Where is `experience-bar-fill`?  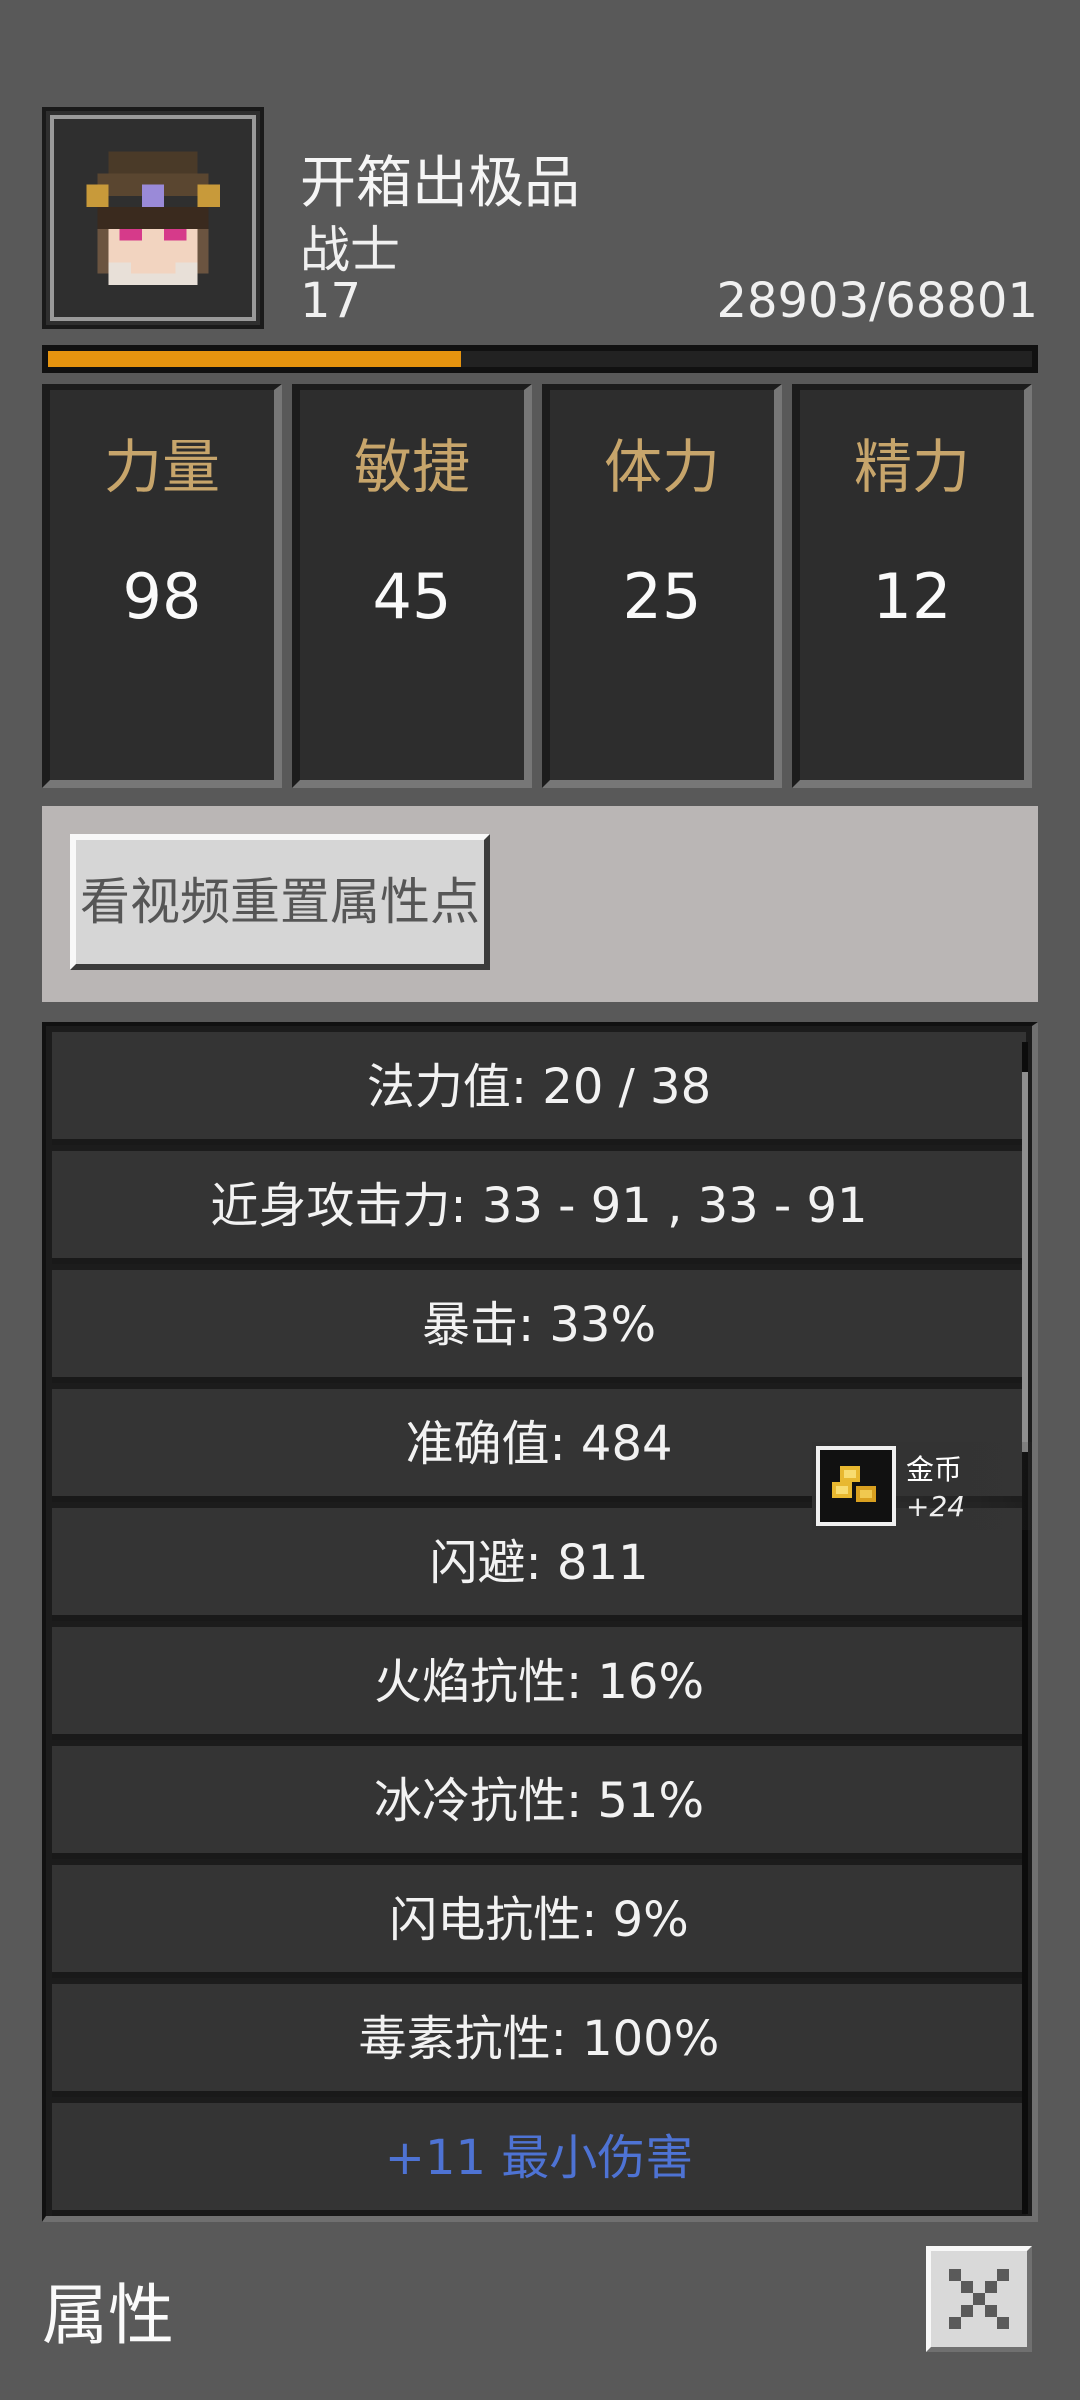
experience-bar-fill is located at coordinates (255, 359).